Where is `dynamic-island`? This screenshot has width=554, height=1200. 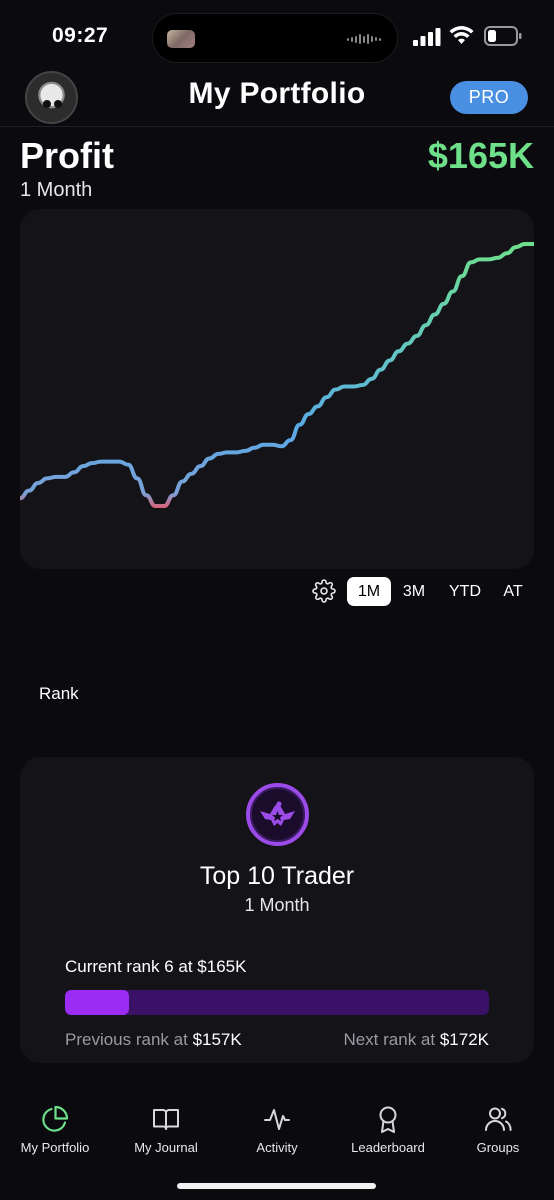
dynamic-island is located at coordinates (275, 38).